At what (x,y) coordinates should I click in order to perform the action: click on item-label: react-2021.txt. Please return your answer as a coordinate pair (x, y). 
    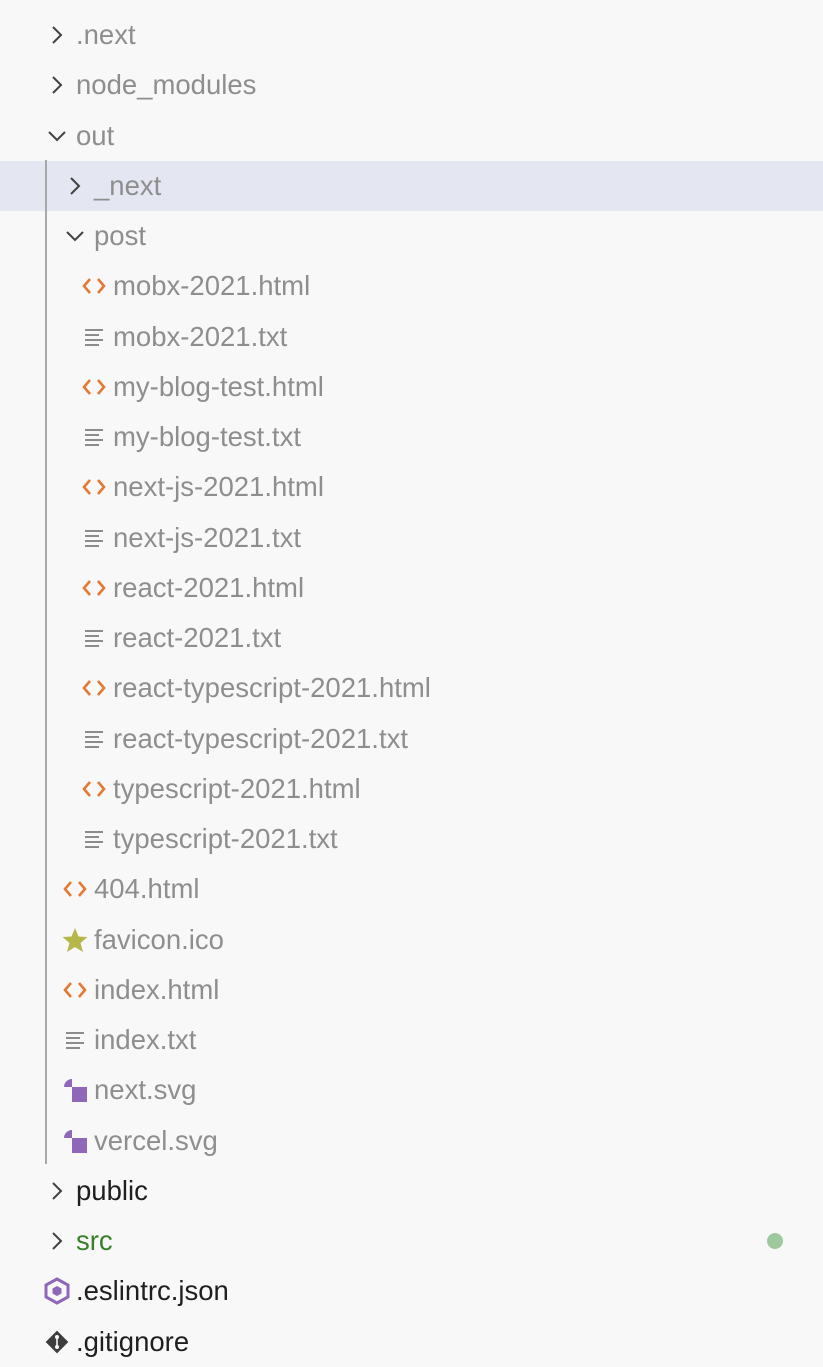
    Looking at the image, I should click on (197, 638).